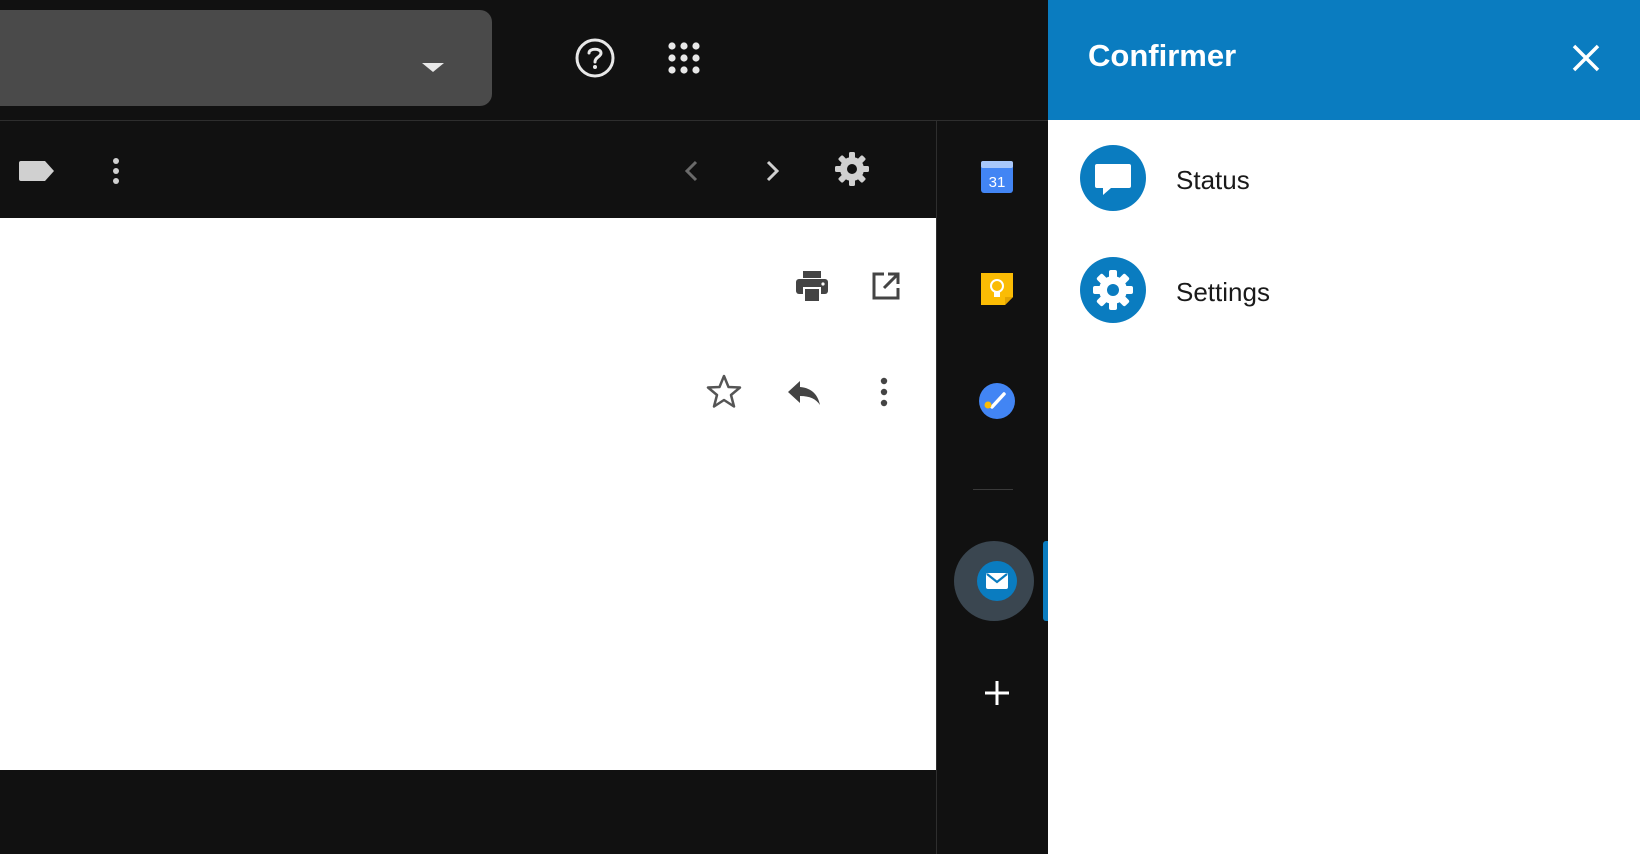 This screenshot has height=854, width=1640. What do you see at coordinates (595, 58) in the screenshot?
I see `help-icon` at bounding box center [595, 58].